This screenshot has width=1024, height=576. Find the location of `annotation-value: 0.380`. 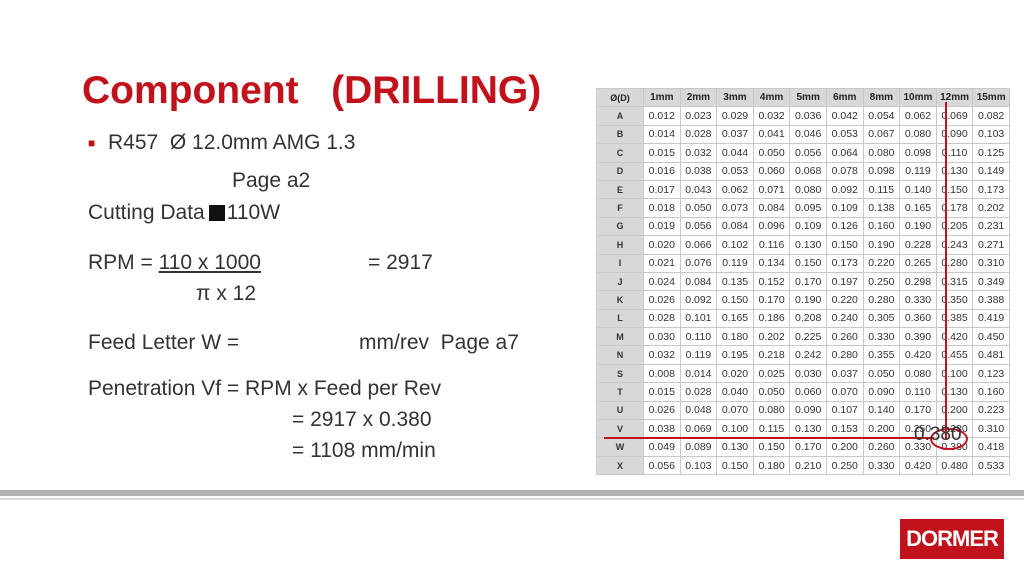

annotation-value: 0.380 is located at coordinates (938, 434).